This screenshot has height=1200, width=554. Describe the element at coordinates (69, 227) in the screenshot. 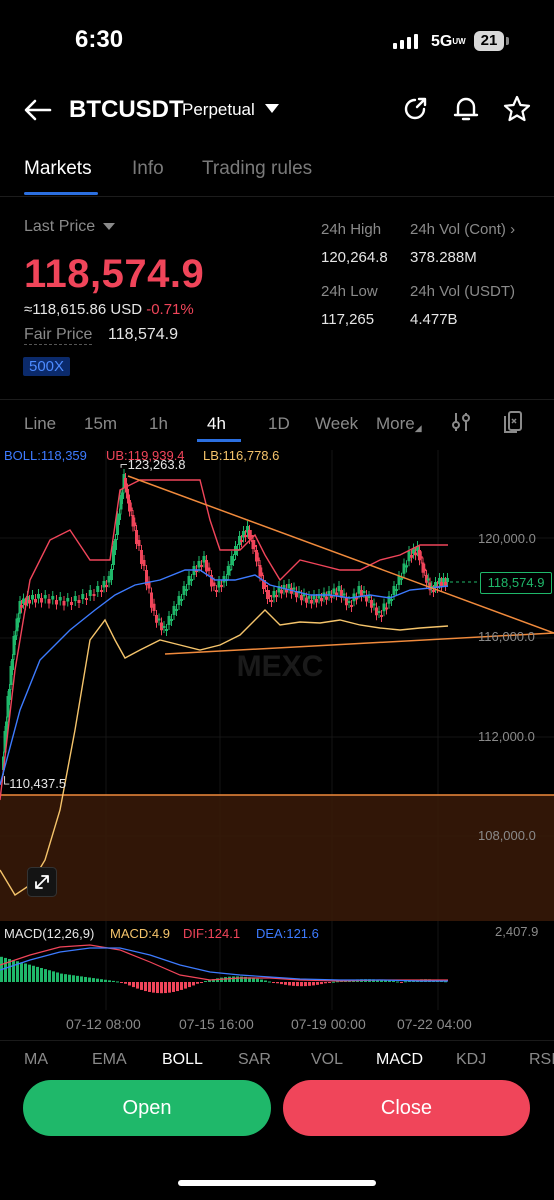

I see `last-price-label: Last Price` at that location.